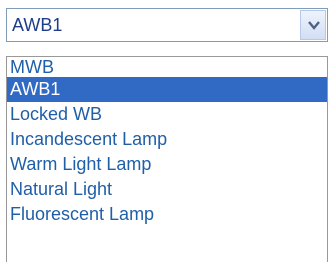 The image size is (335, 264). I want to click on option-mwb: MWB, so click(167, 67).